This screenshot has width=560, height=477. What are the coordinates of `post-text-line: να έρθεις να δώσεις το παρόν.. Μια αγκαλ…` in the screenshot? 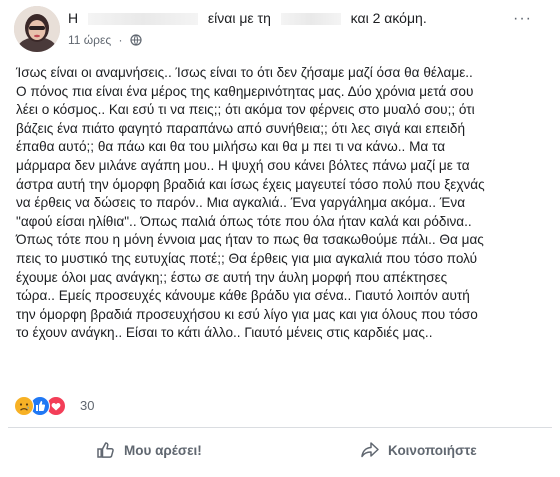 It's located at (241, 203).